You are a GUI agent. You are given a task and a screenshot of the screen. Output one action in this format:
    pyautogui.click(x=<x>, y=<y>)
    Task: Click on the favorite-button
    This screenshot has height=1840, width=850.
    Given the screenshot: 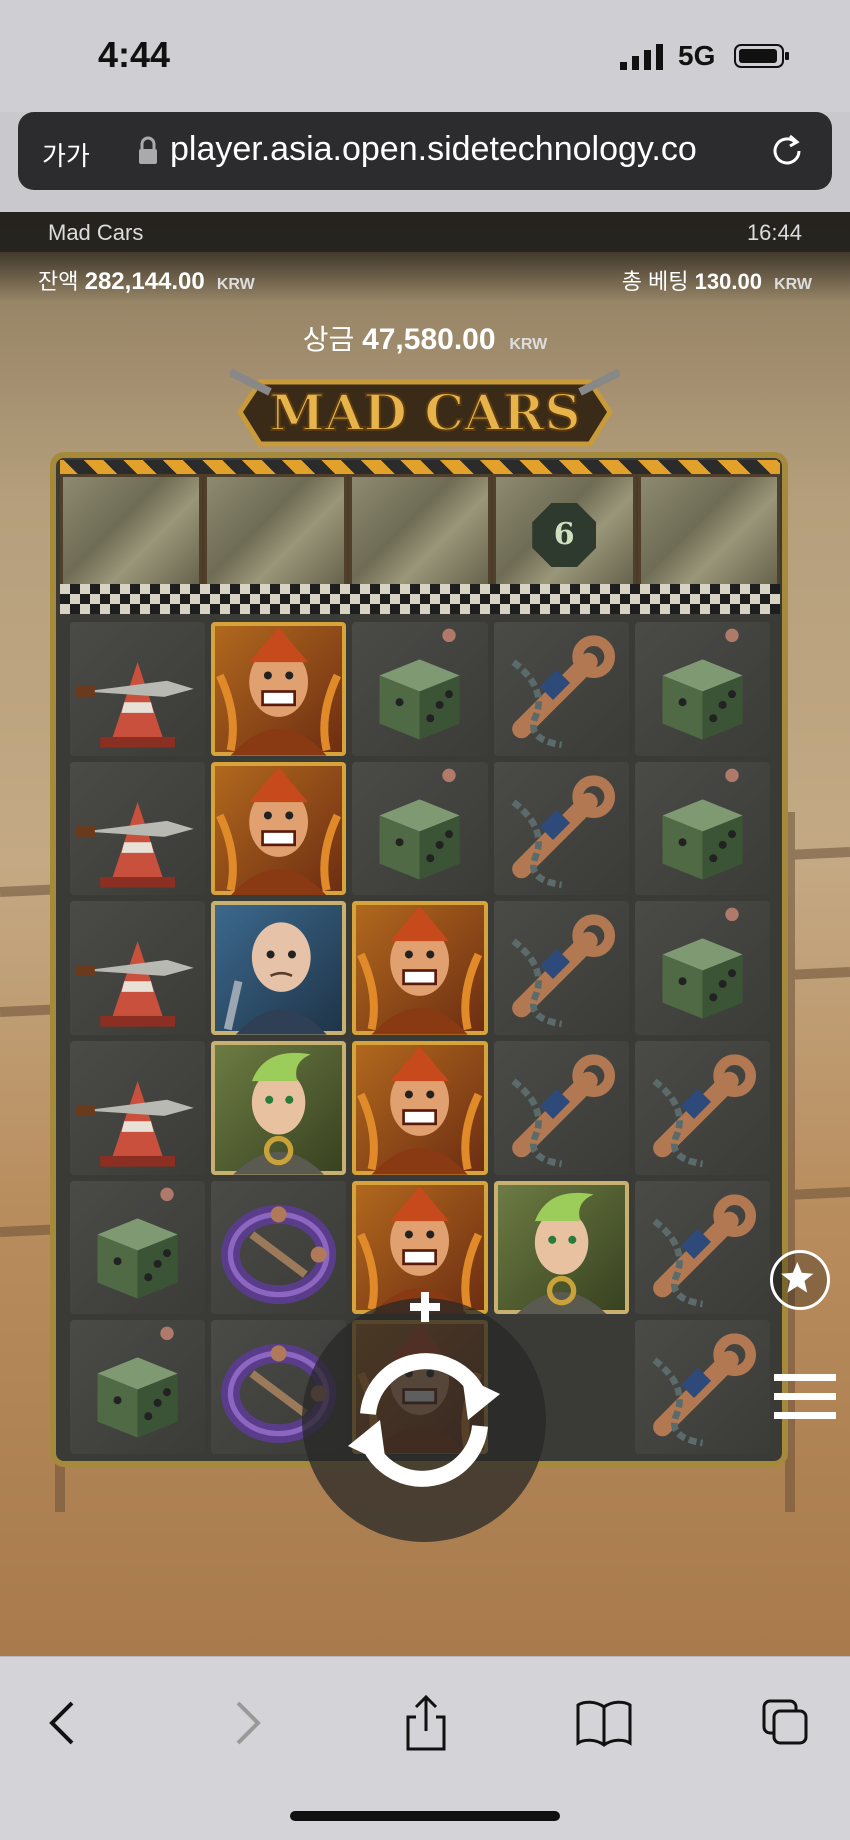 What is the action you would take?
    pyautogui.click(x=800, y=1280)
    